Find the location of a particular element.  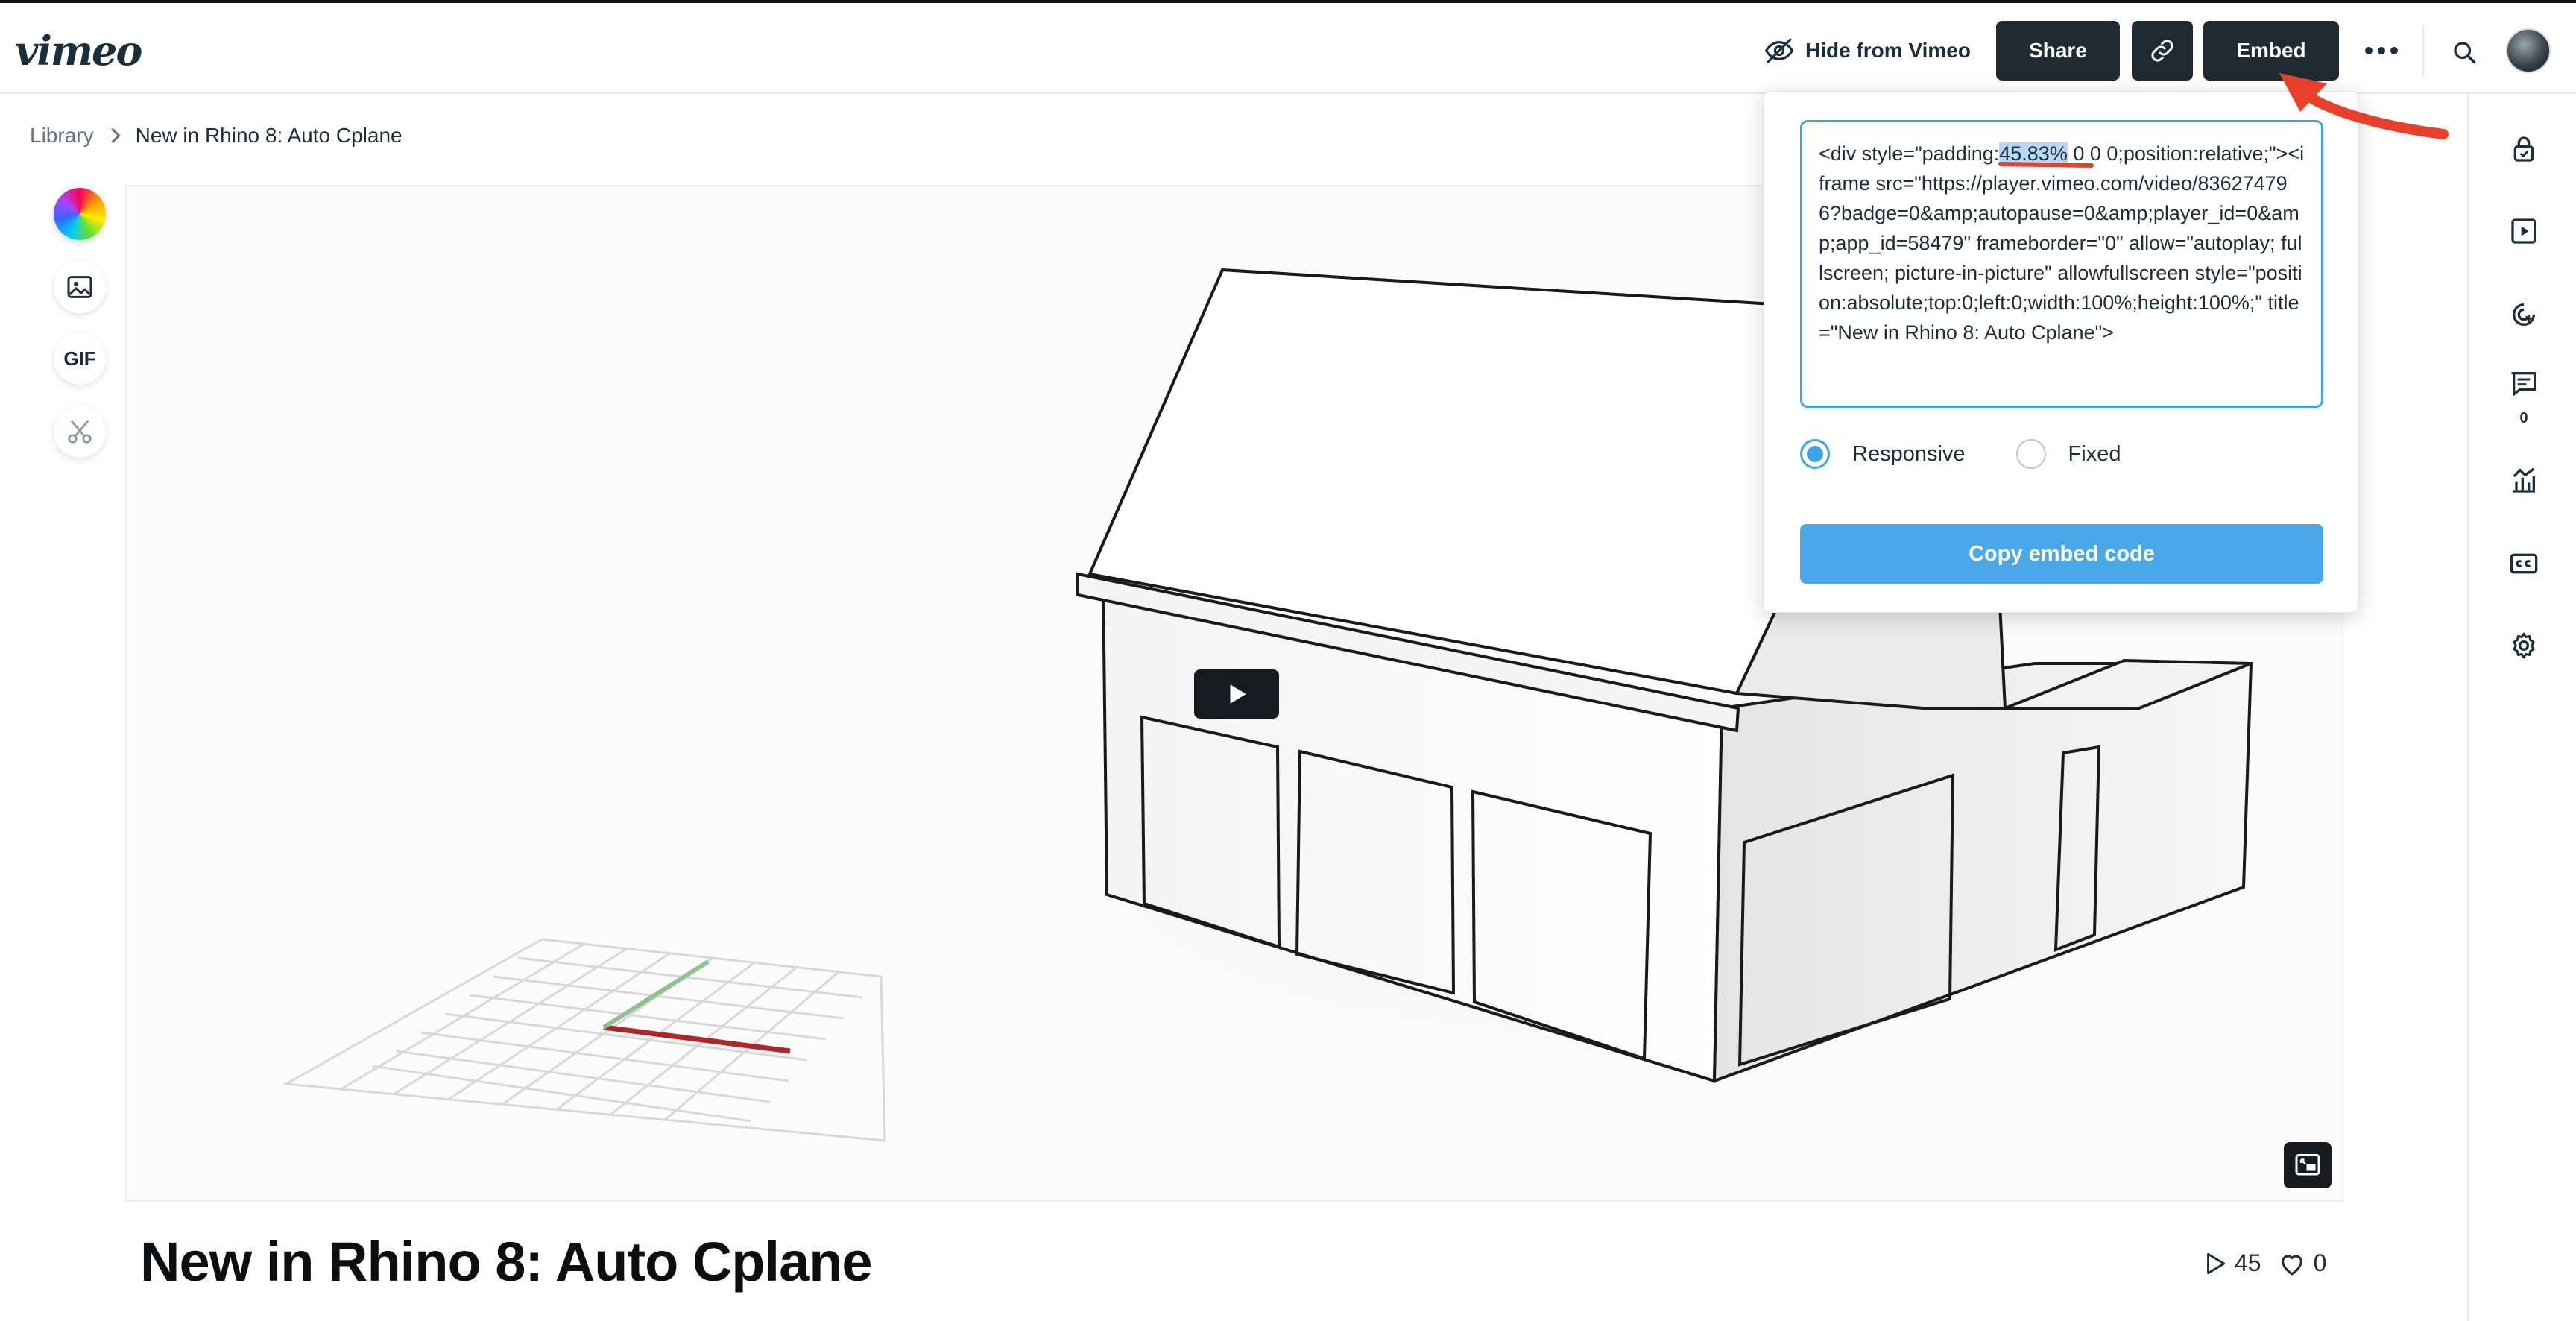

embed-code-start: <div style="padding: is located at coordinates (1910, 153).